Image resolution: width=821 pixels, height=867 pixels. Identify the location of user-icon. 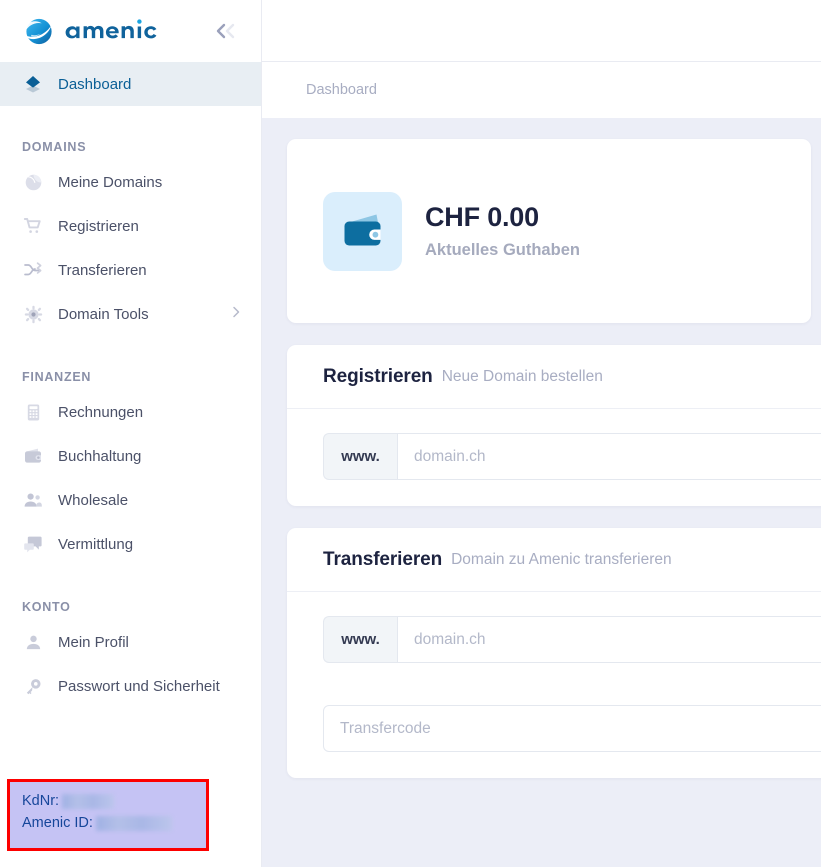
(33, 642).